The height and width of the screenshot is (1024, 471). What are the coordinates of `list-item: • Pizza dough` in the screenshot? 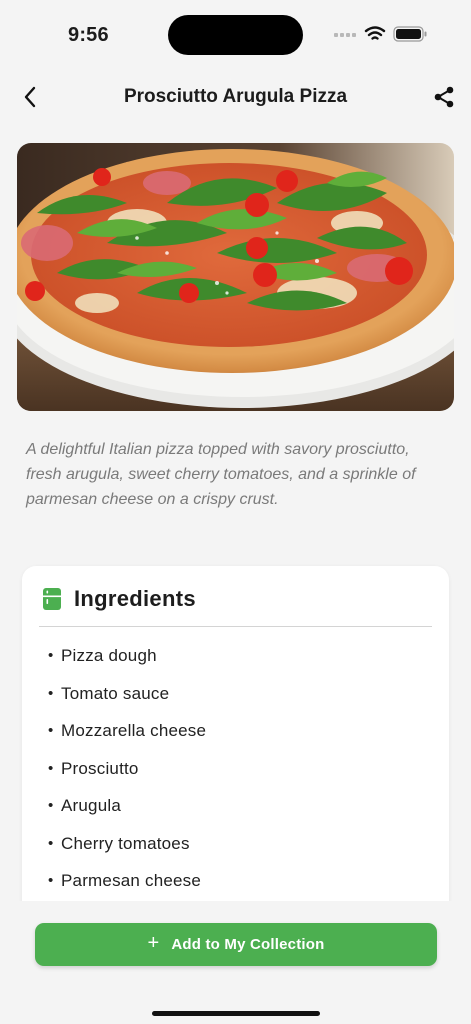 It's located at (102, 655).